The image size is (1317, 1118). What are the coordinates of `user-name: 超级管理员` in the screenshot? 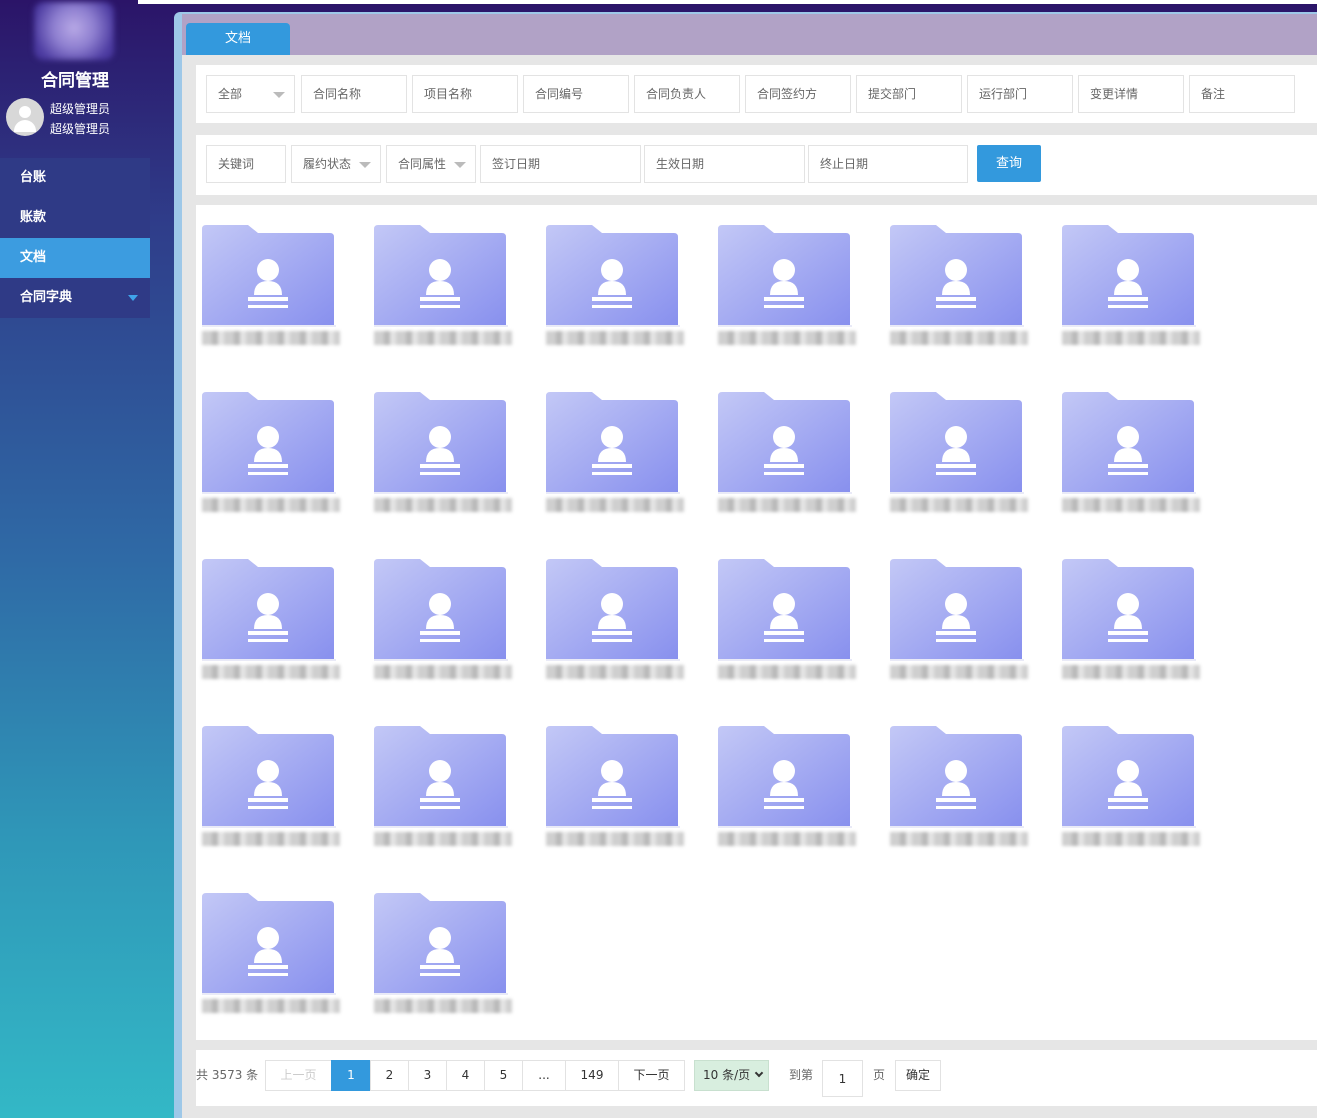 It's located at (80, 109).